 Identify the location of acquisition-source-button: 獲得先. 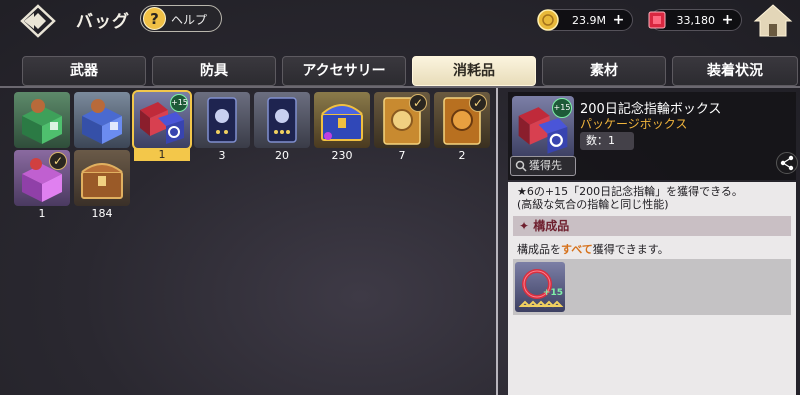
(543, 166).